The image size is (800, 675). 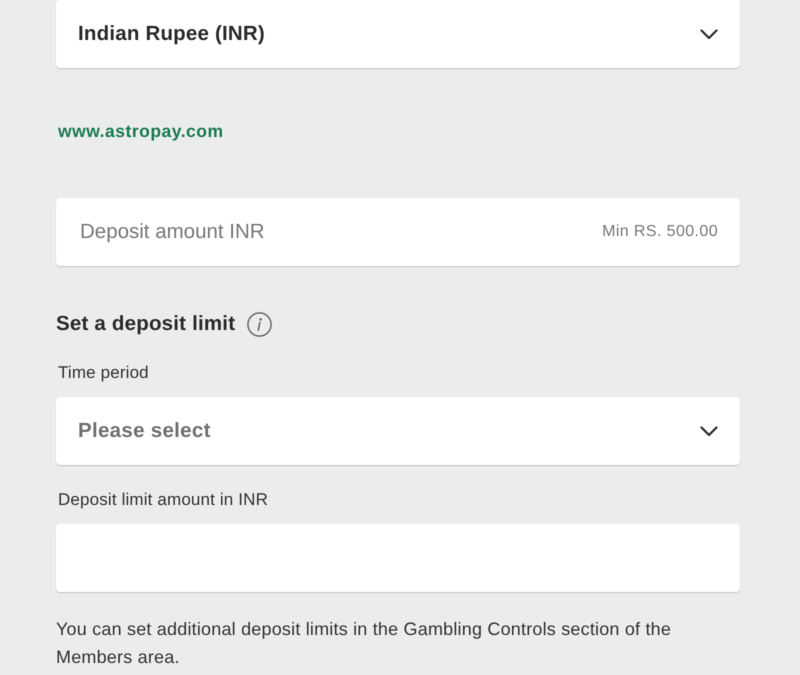 What do you see at coordinates (259, 324) in the screenshot?
I see `info-icon` at bounding box center [259, 324].